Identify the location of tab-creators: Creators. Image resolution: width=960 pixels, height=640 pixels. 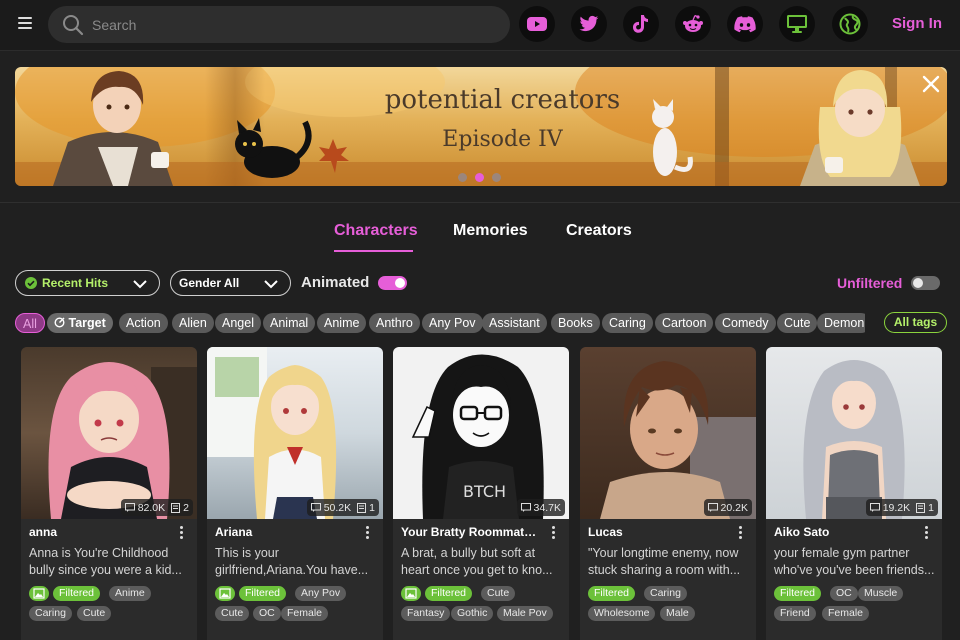
(599, 231).